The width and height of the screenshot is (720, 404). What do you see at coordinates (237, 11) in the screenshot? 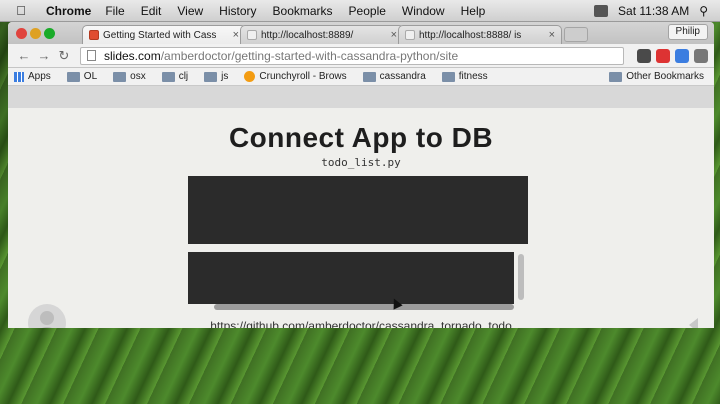
I see `menu-history: History` at bounding box center [237, 11].